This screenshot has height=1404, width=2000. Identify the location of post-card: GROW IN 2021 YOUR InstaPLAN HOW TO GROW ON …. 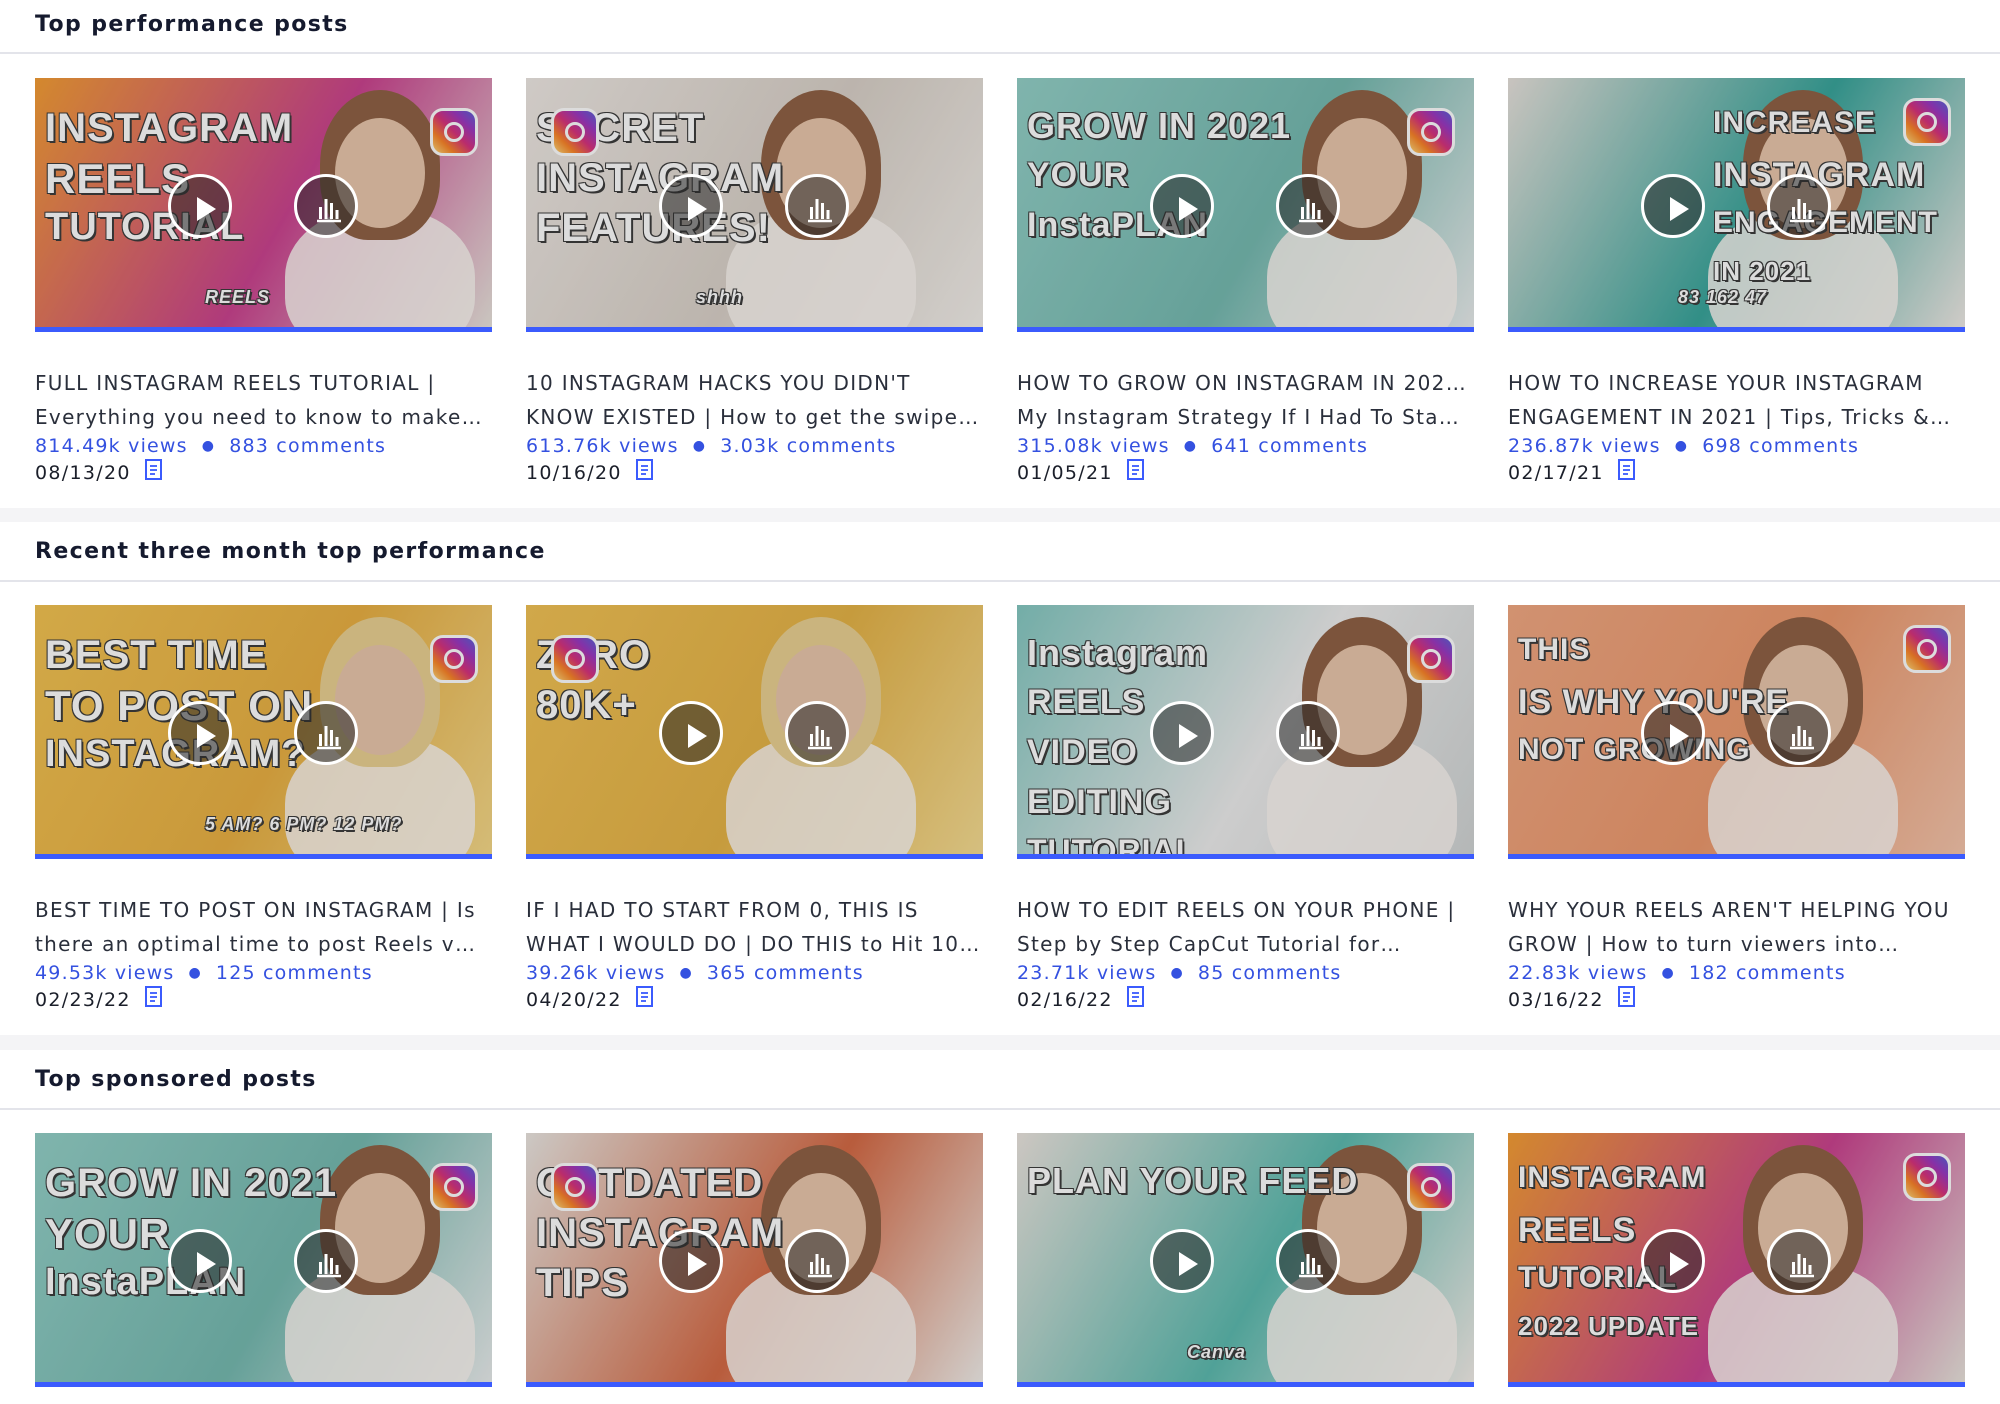
(1245, 288).